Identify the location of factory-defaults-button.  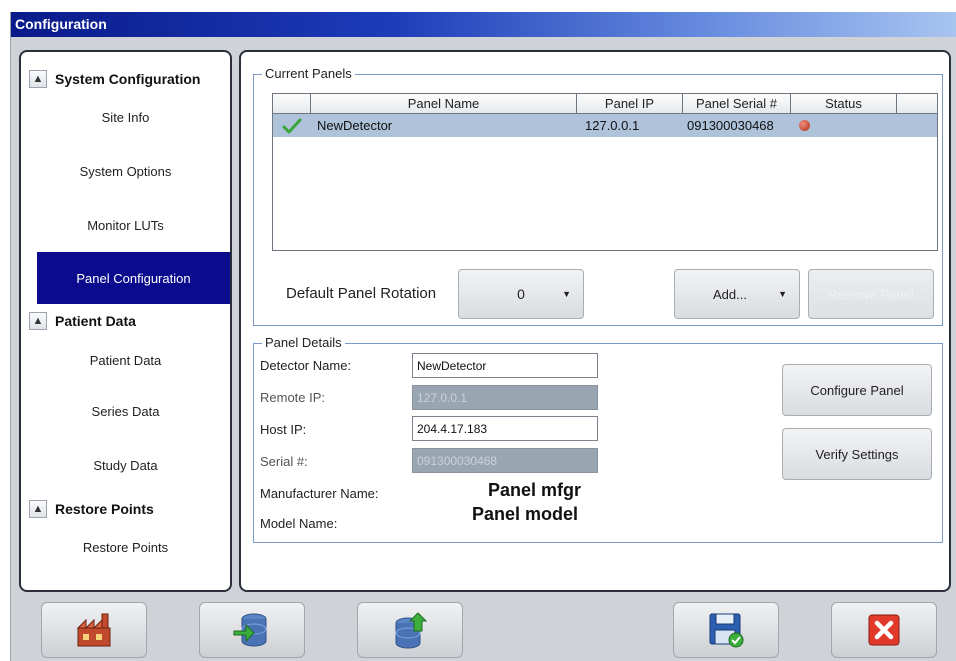
(94, 630).